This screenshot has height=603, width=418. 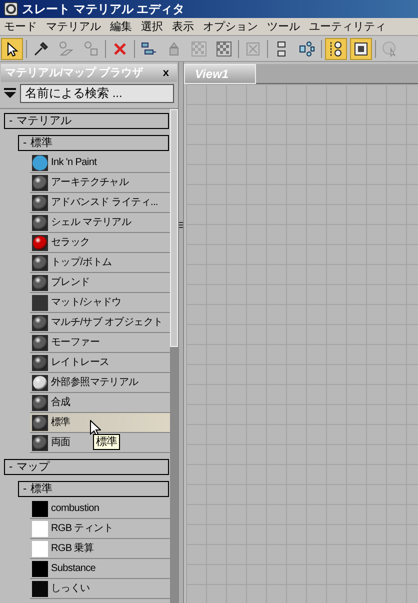 What do you see at coordinates (91, 48) in the screenshot?
I see `sphere-cube-icon` at bounding box center [91, 48].